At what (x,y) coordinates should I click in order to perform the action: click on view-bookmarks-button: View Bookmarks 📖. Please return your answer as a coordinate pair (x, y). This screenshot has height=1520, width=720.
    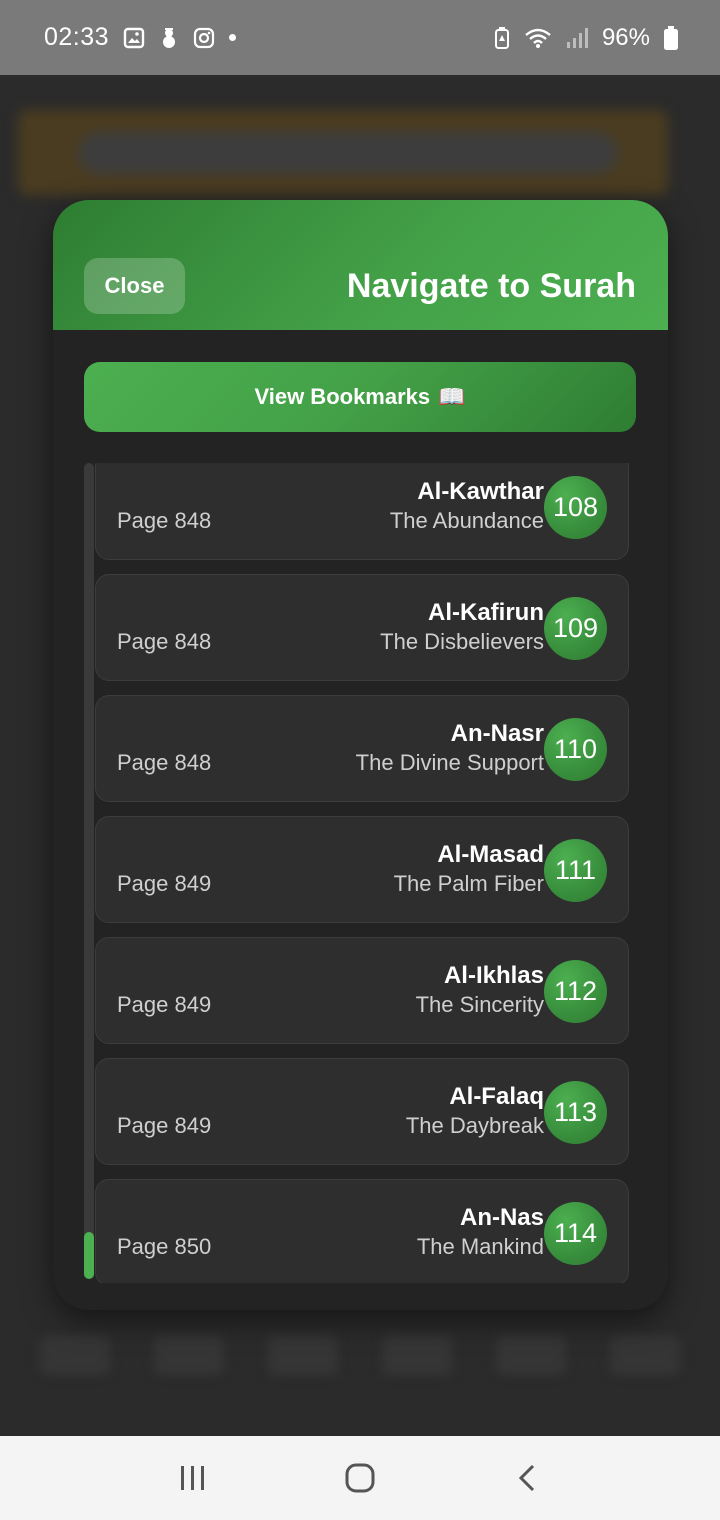
    Looking at the image, I should click on (360, 397).